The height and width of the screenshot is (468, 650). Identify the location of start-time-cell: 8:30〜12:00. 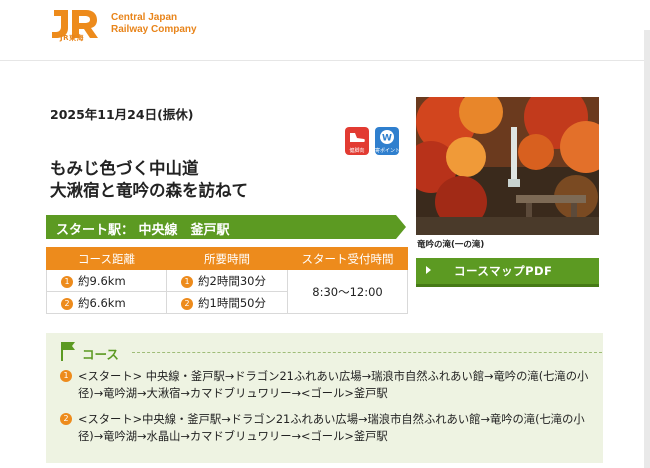
(347, 291).